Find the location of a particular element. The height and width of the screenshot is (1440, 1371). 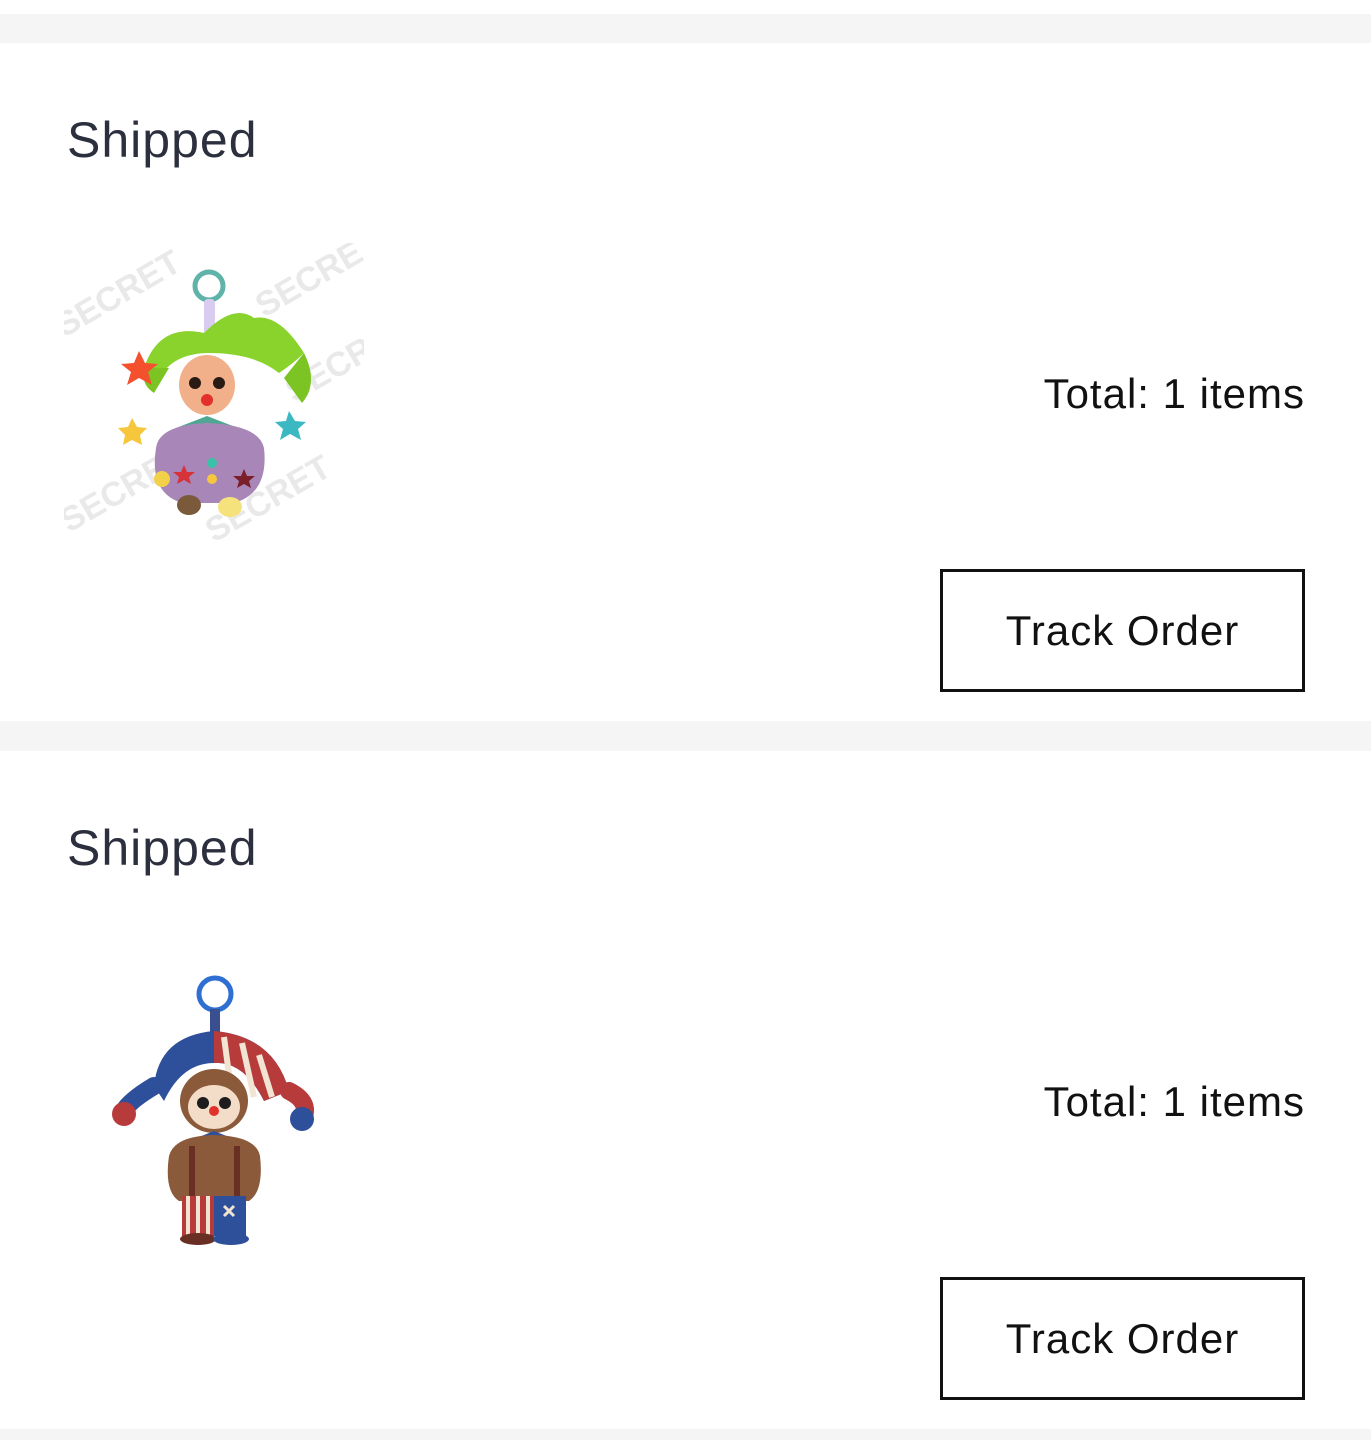

labubu-jester-plush-image is located at coordinates (213, 1110).